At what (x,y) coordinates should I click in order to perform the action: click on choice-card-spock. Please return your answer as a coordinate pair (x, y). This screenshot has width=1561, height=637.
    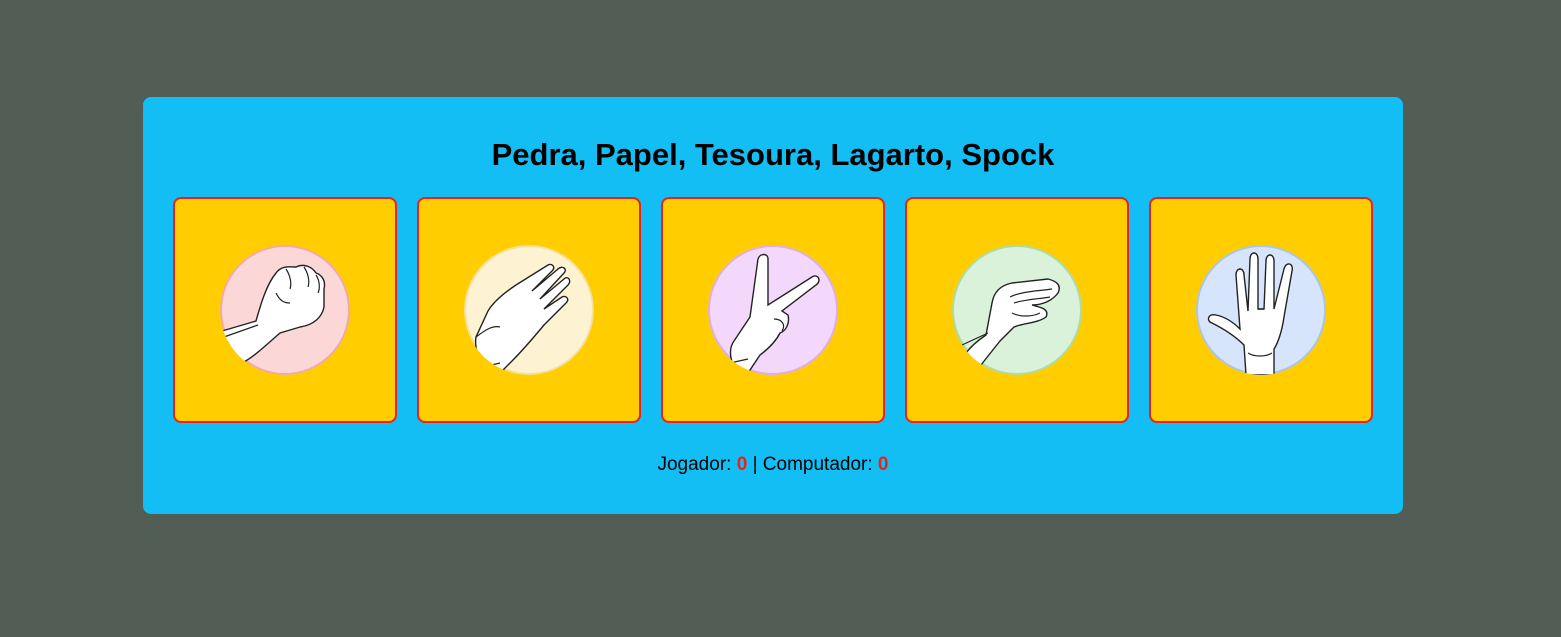
    Looking at the image, I should click on (1261, 310).